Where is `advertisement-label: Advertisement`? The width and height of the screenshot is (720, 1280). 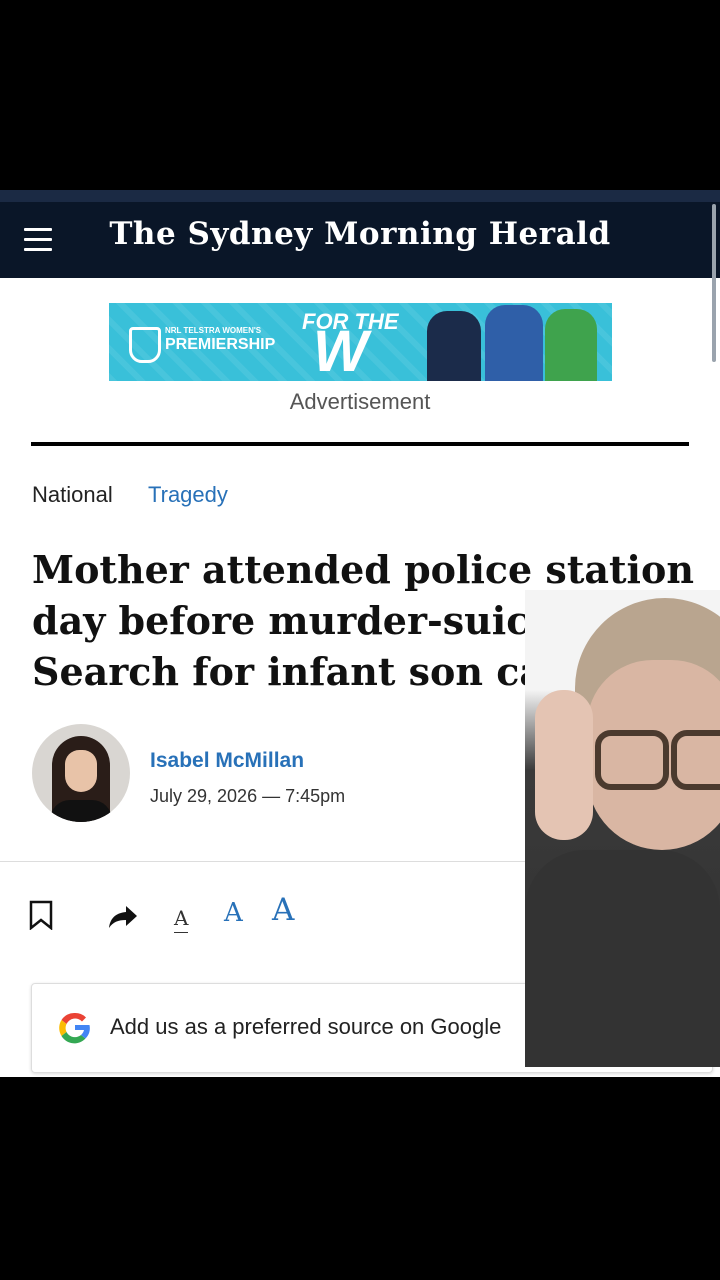
advertisement-label: Advertisement is located at coordinates (360, 401).